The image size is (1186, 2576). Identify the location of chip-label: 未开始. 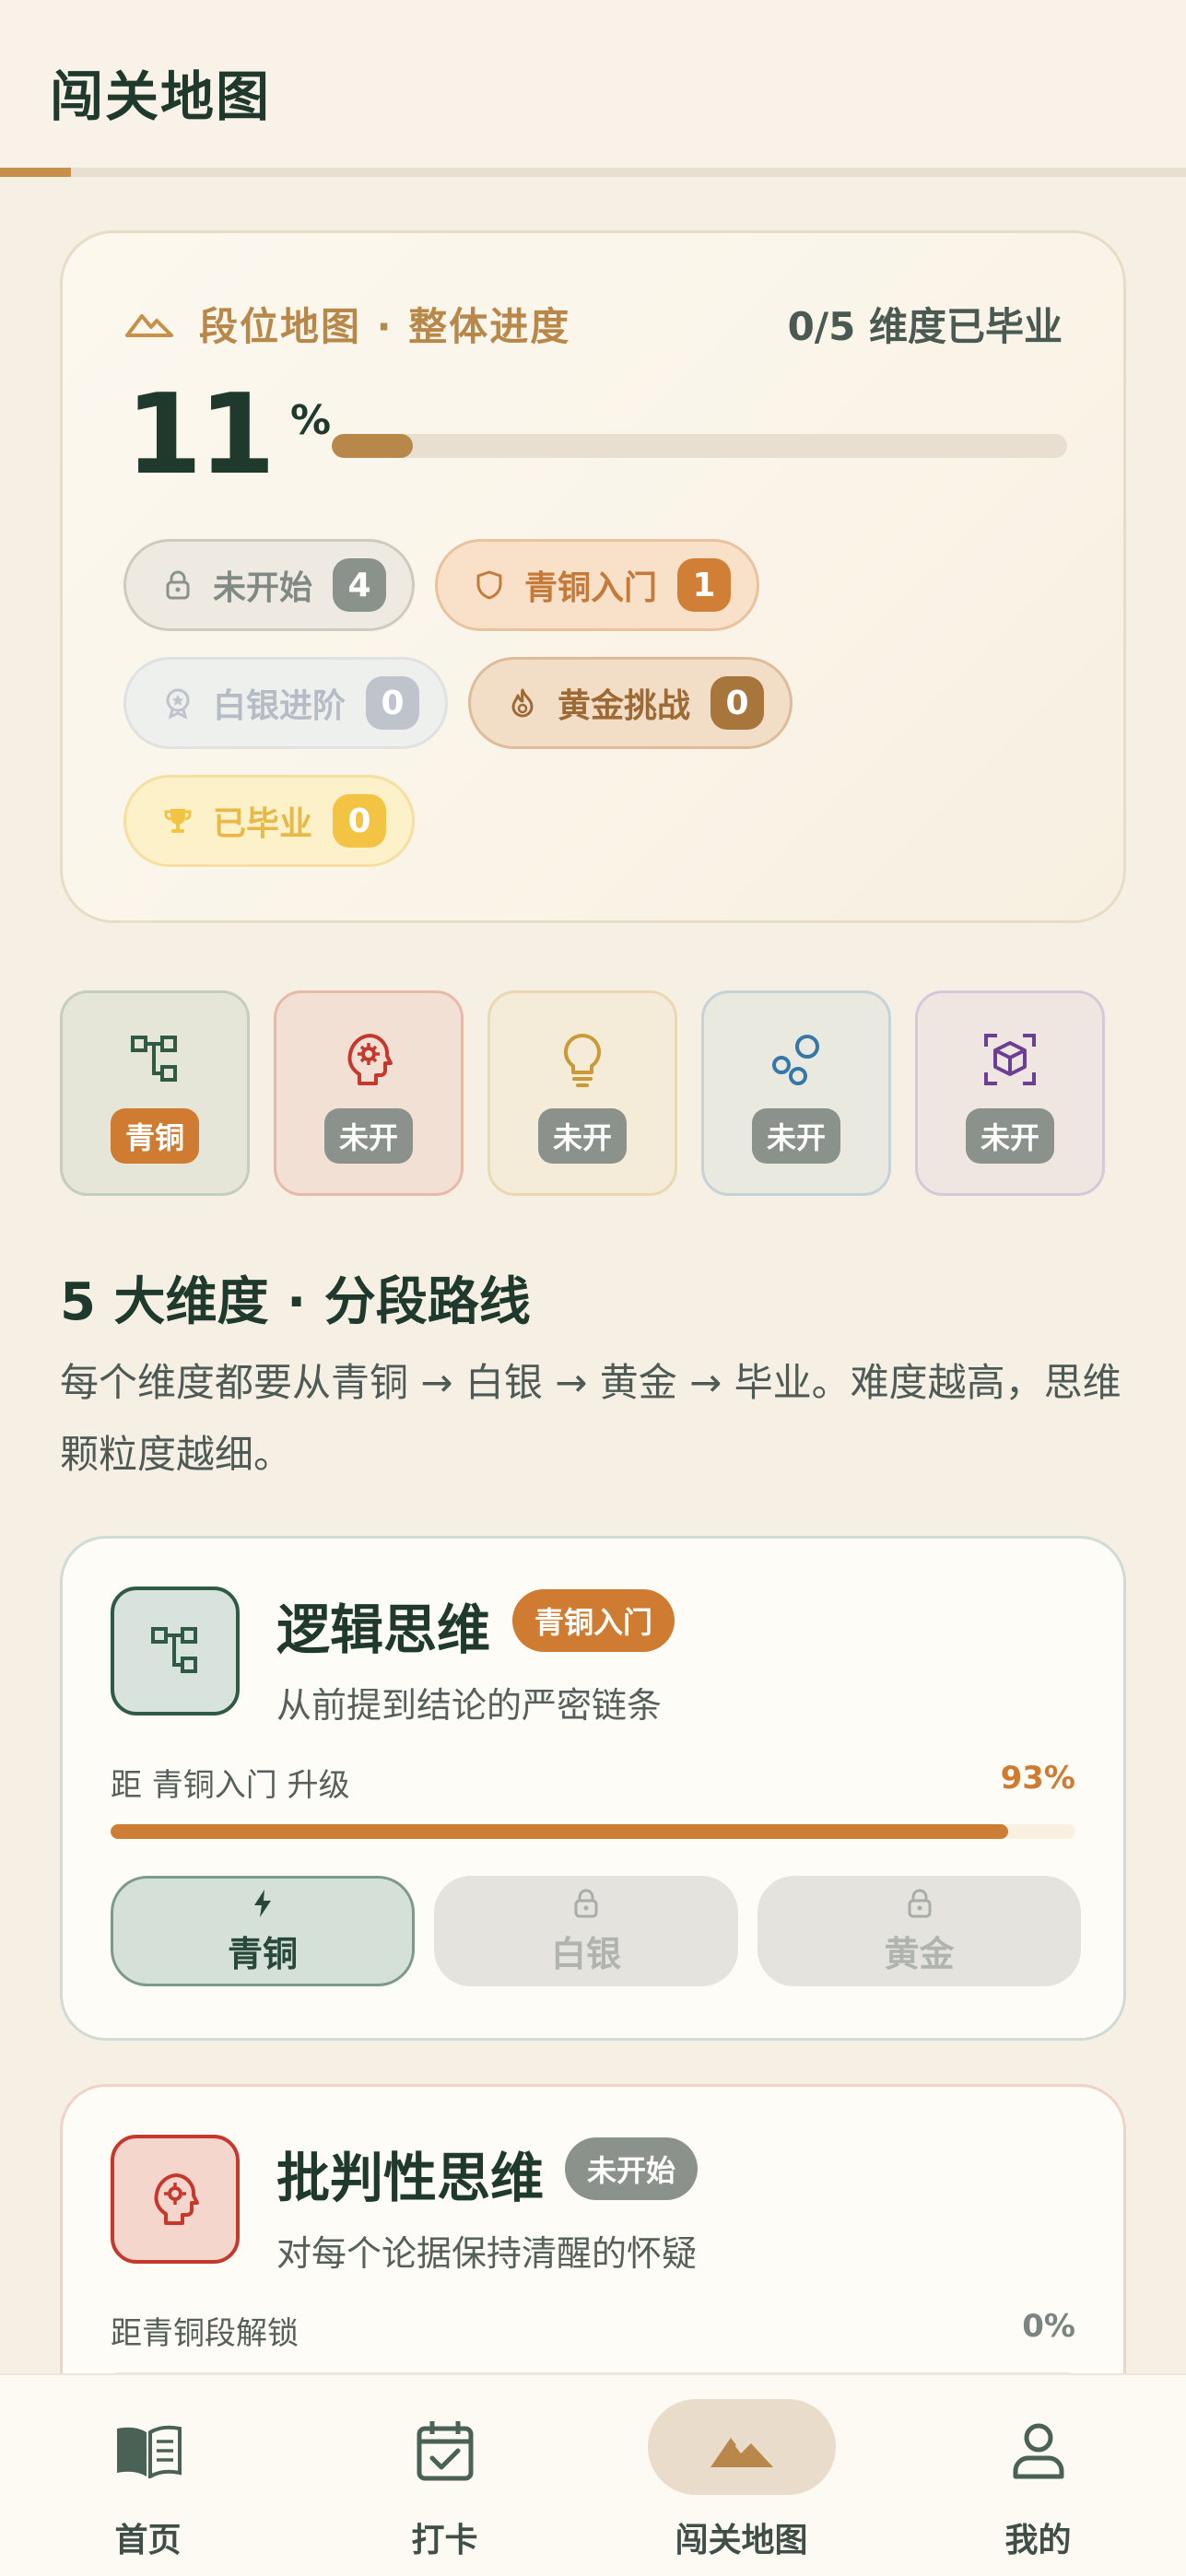
(263, 588).